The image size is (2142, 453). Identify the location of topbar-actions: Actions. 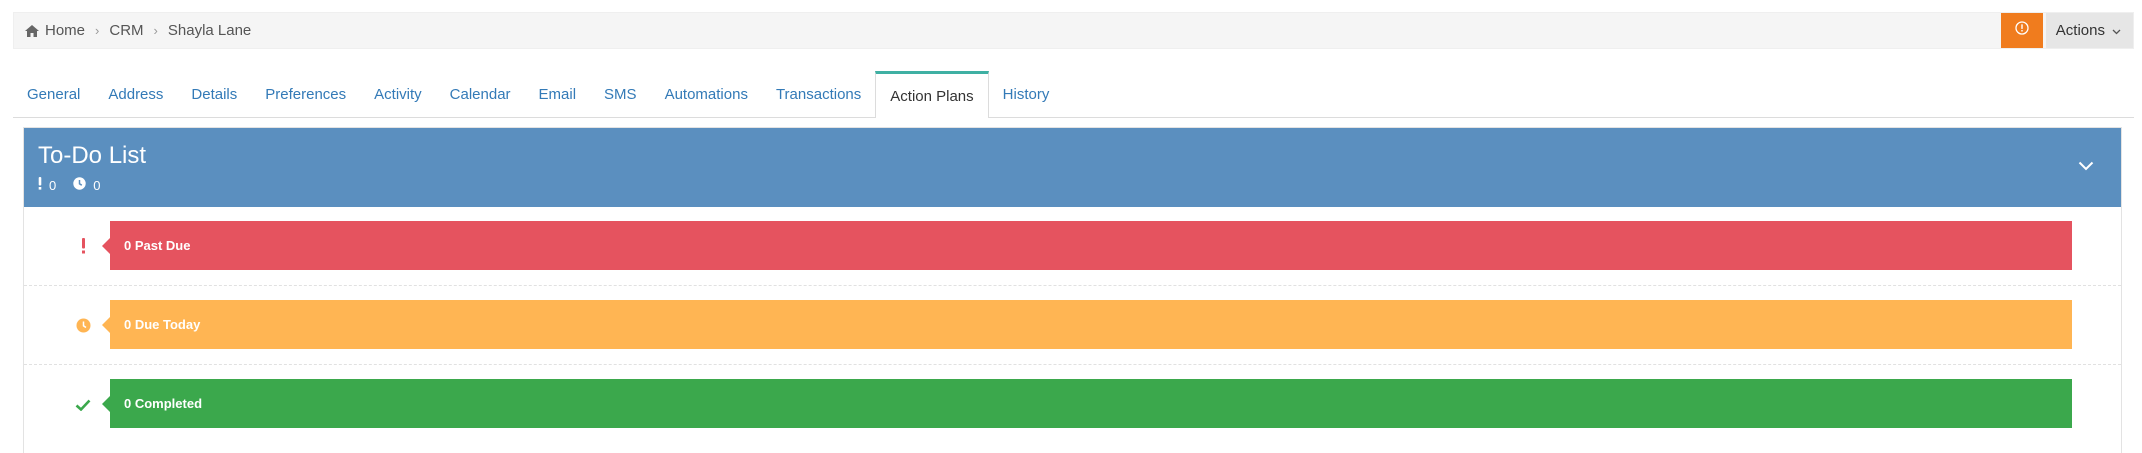
(2066, 30).